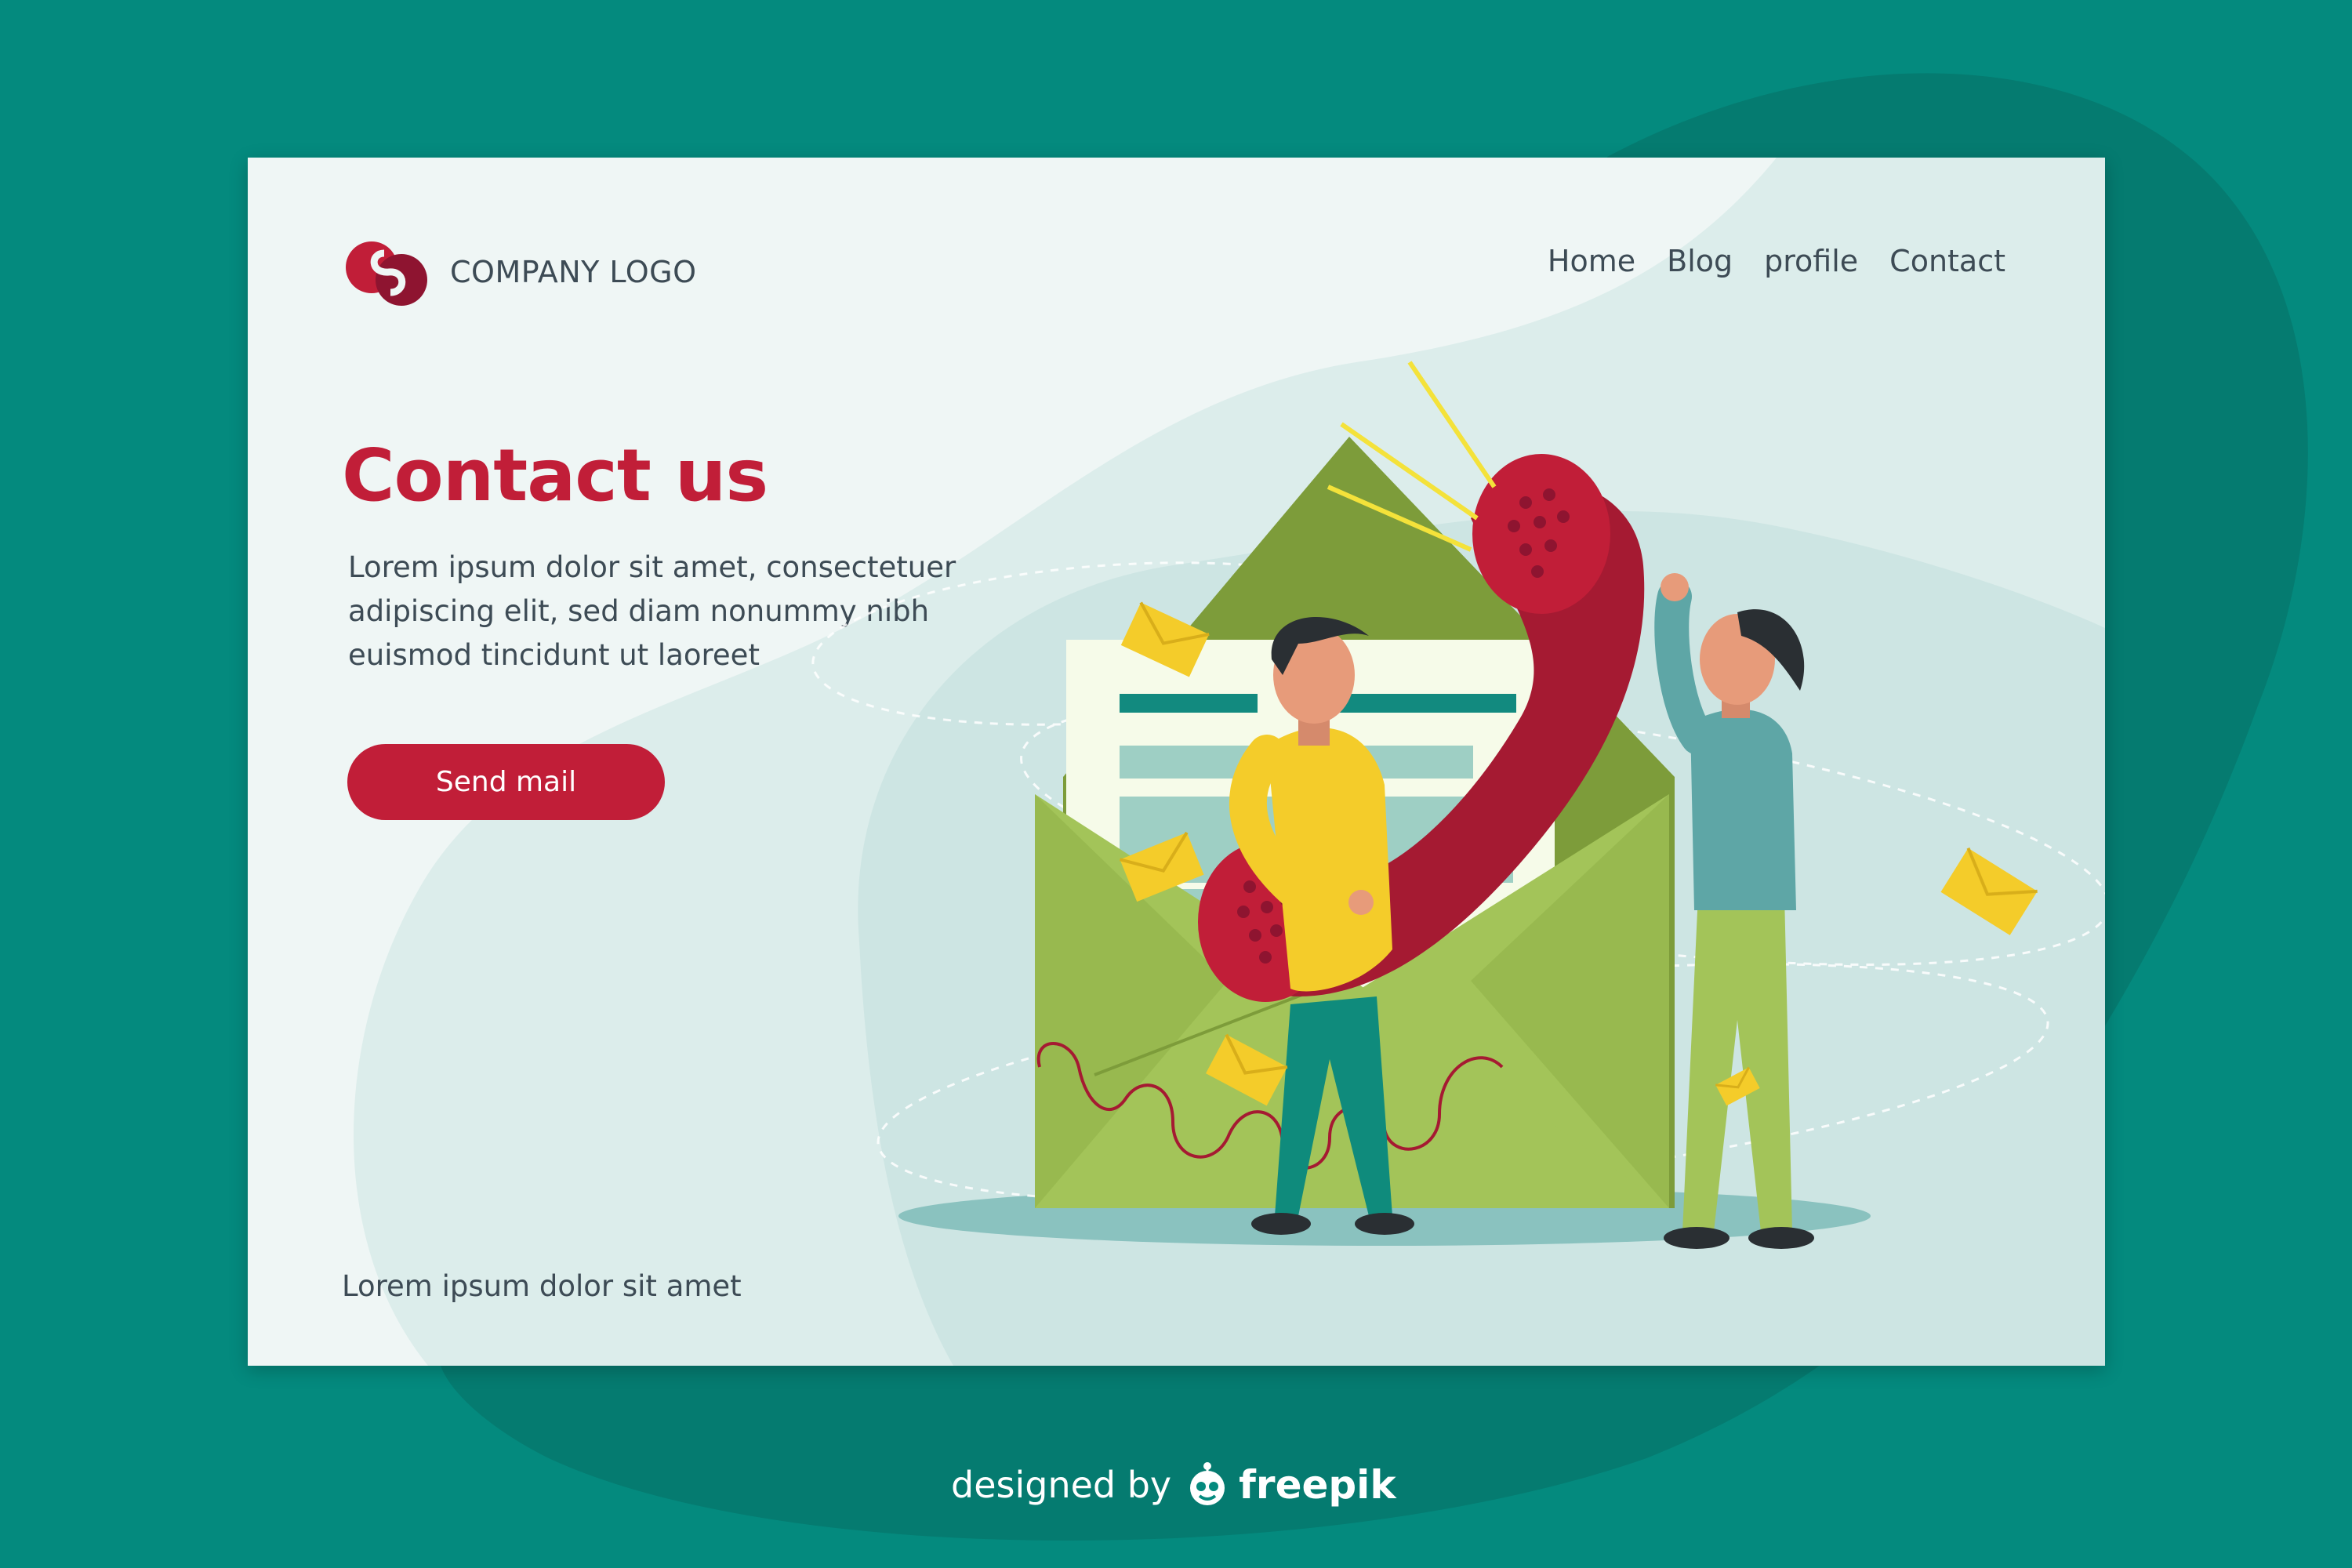  Describe the element at coordinates (1061, 1485) in the screenshot. I see `credit-prefix: designed by` at that location.